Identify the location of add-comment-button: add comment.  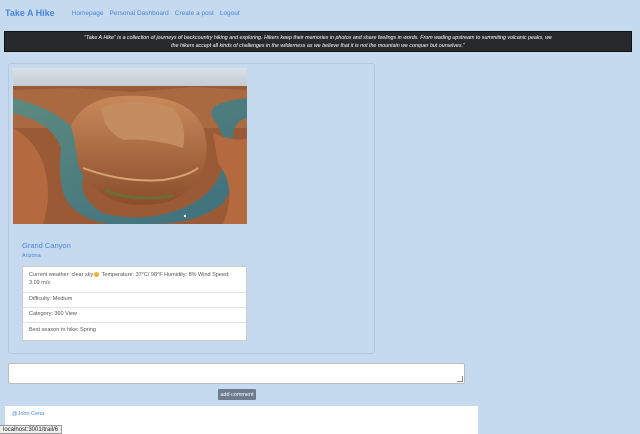
(237, 394).